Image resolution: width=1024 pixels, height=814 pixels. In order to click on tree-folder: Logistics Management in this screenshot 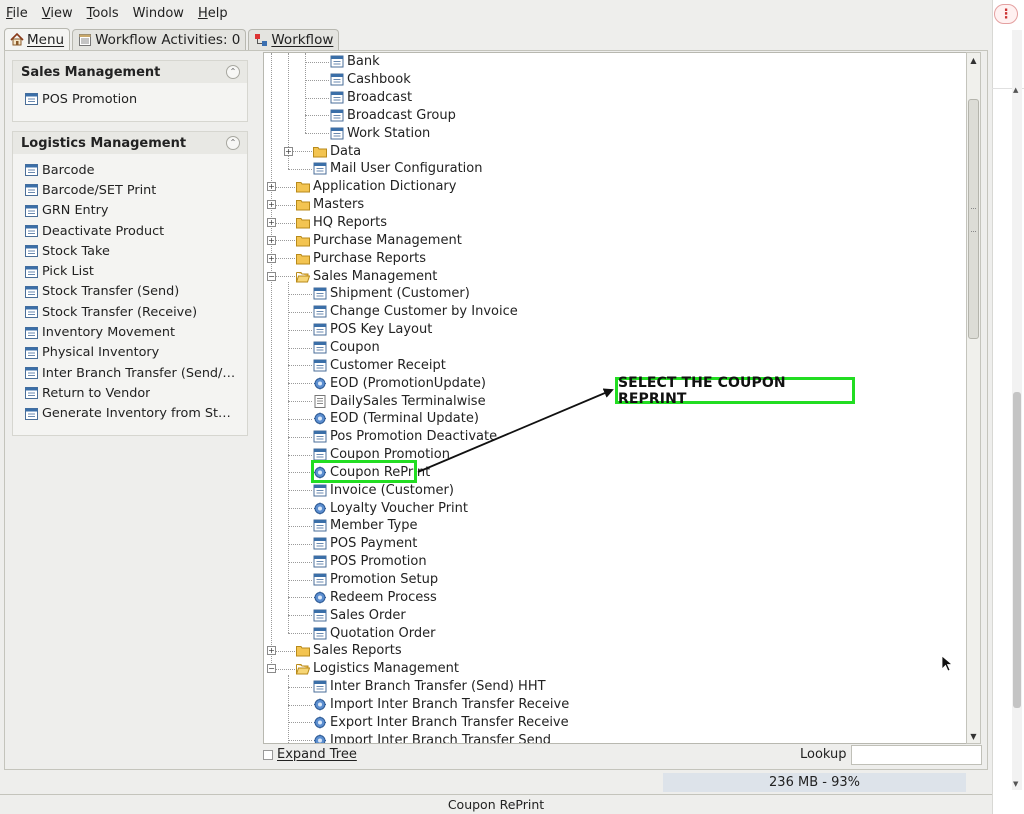, I will do `click(377, 669)`.